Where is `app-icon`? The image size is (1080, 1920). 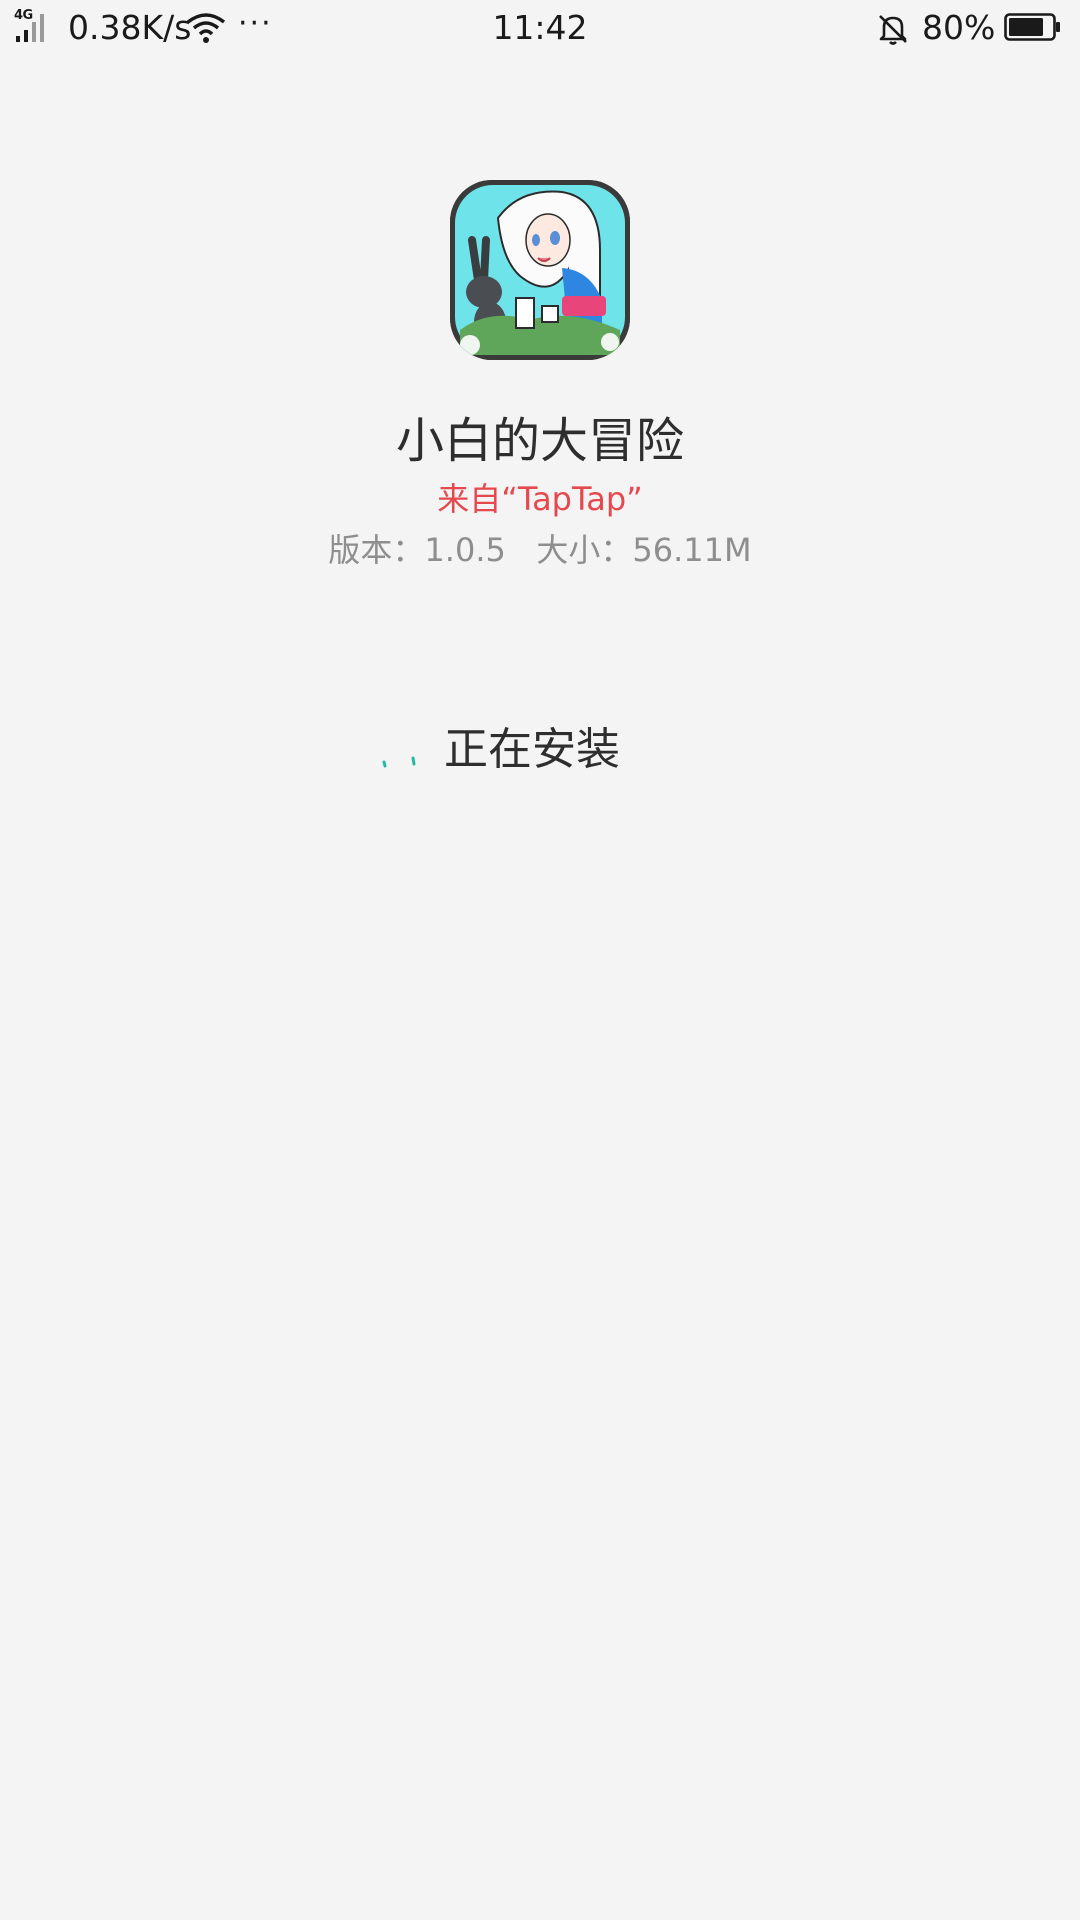
app-icon is located at coordinates (540, 270).